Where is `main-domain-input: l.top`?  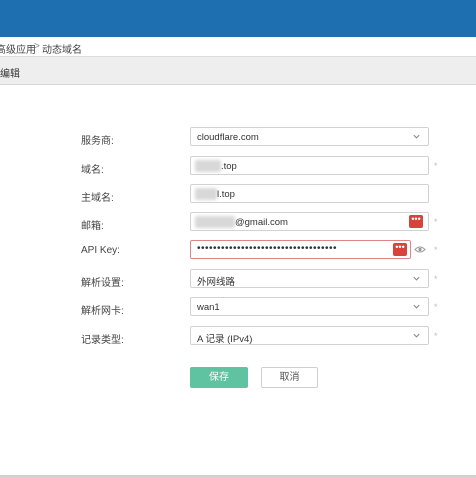 main-domain-input: l.top is located at coordinates (309, 193).